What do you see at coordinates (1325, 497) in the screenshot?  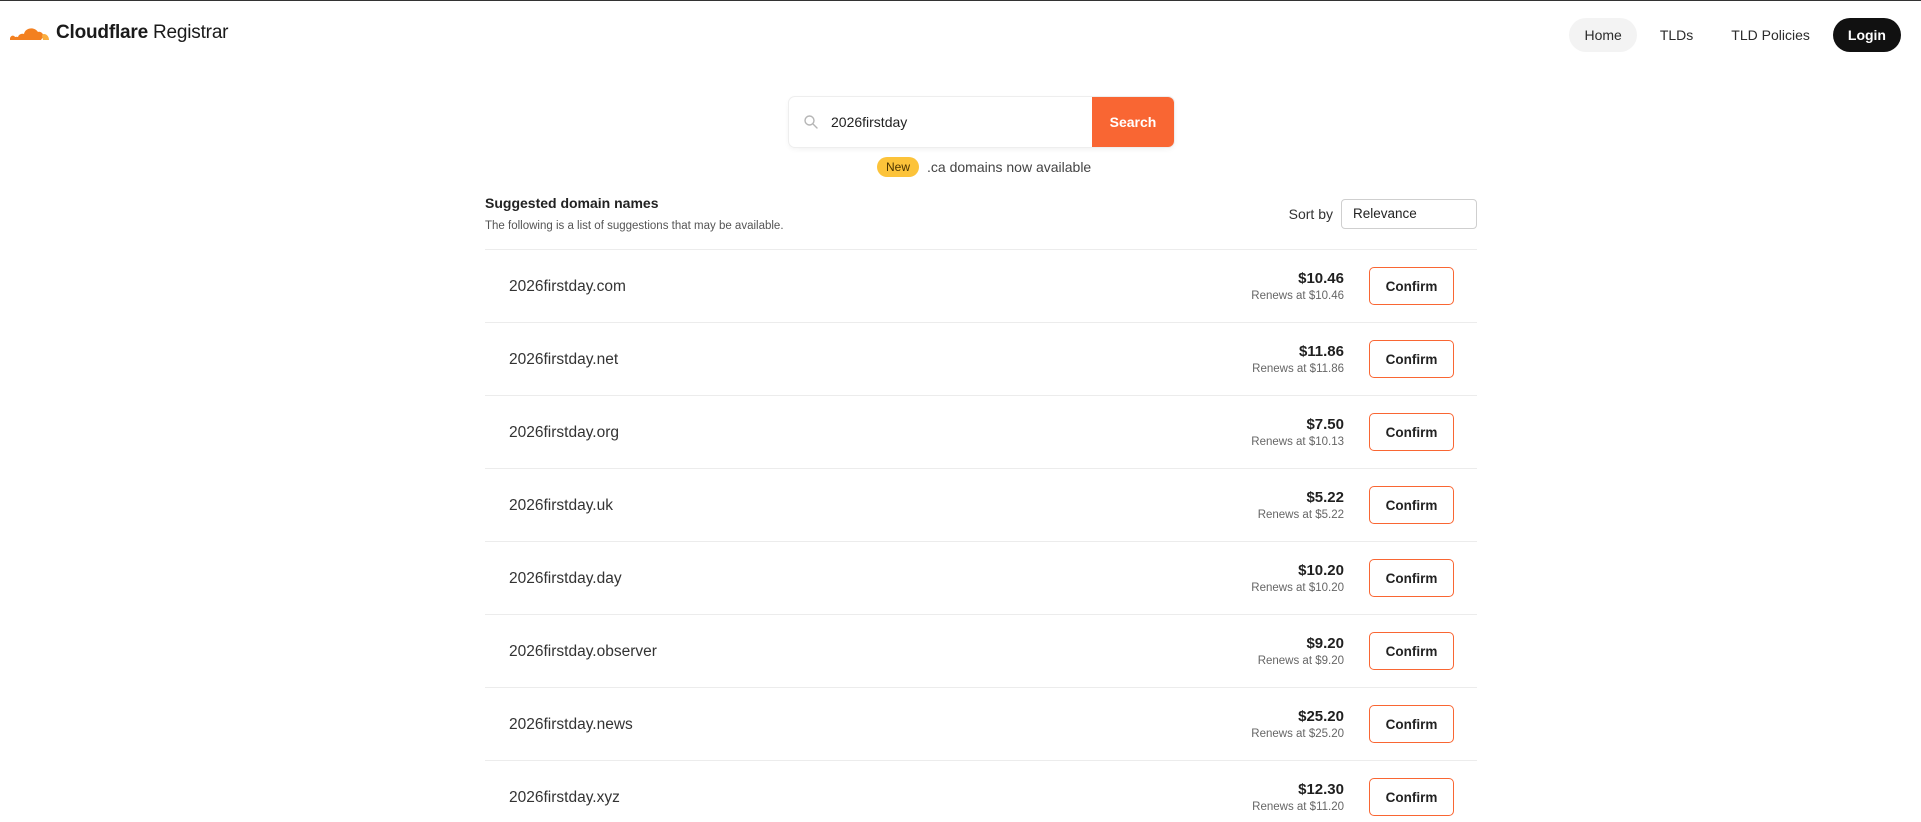 I see `price: $5.22` at bounding box center [1325, 497].